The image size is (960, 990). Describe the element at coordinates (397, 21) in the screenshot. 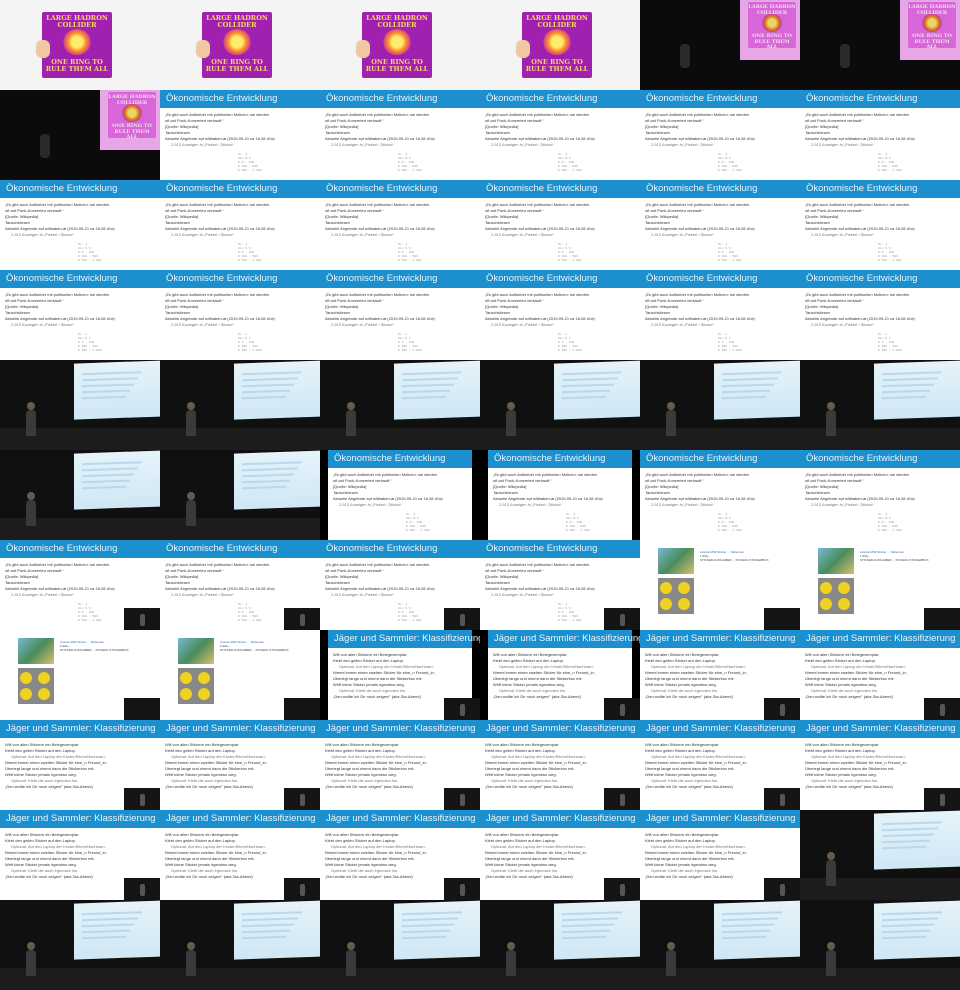

I see `lhc-title: LARGE HADRON COLLIDER` at that location.